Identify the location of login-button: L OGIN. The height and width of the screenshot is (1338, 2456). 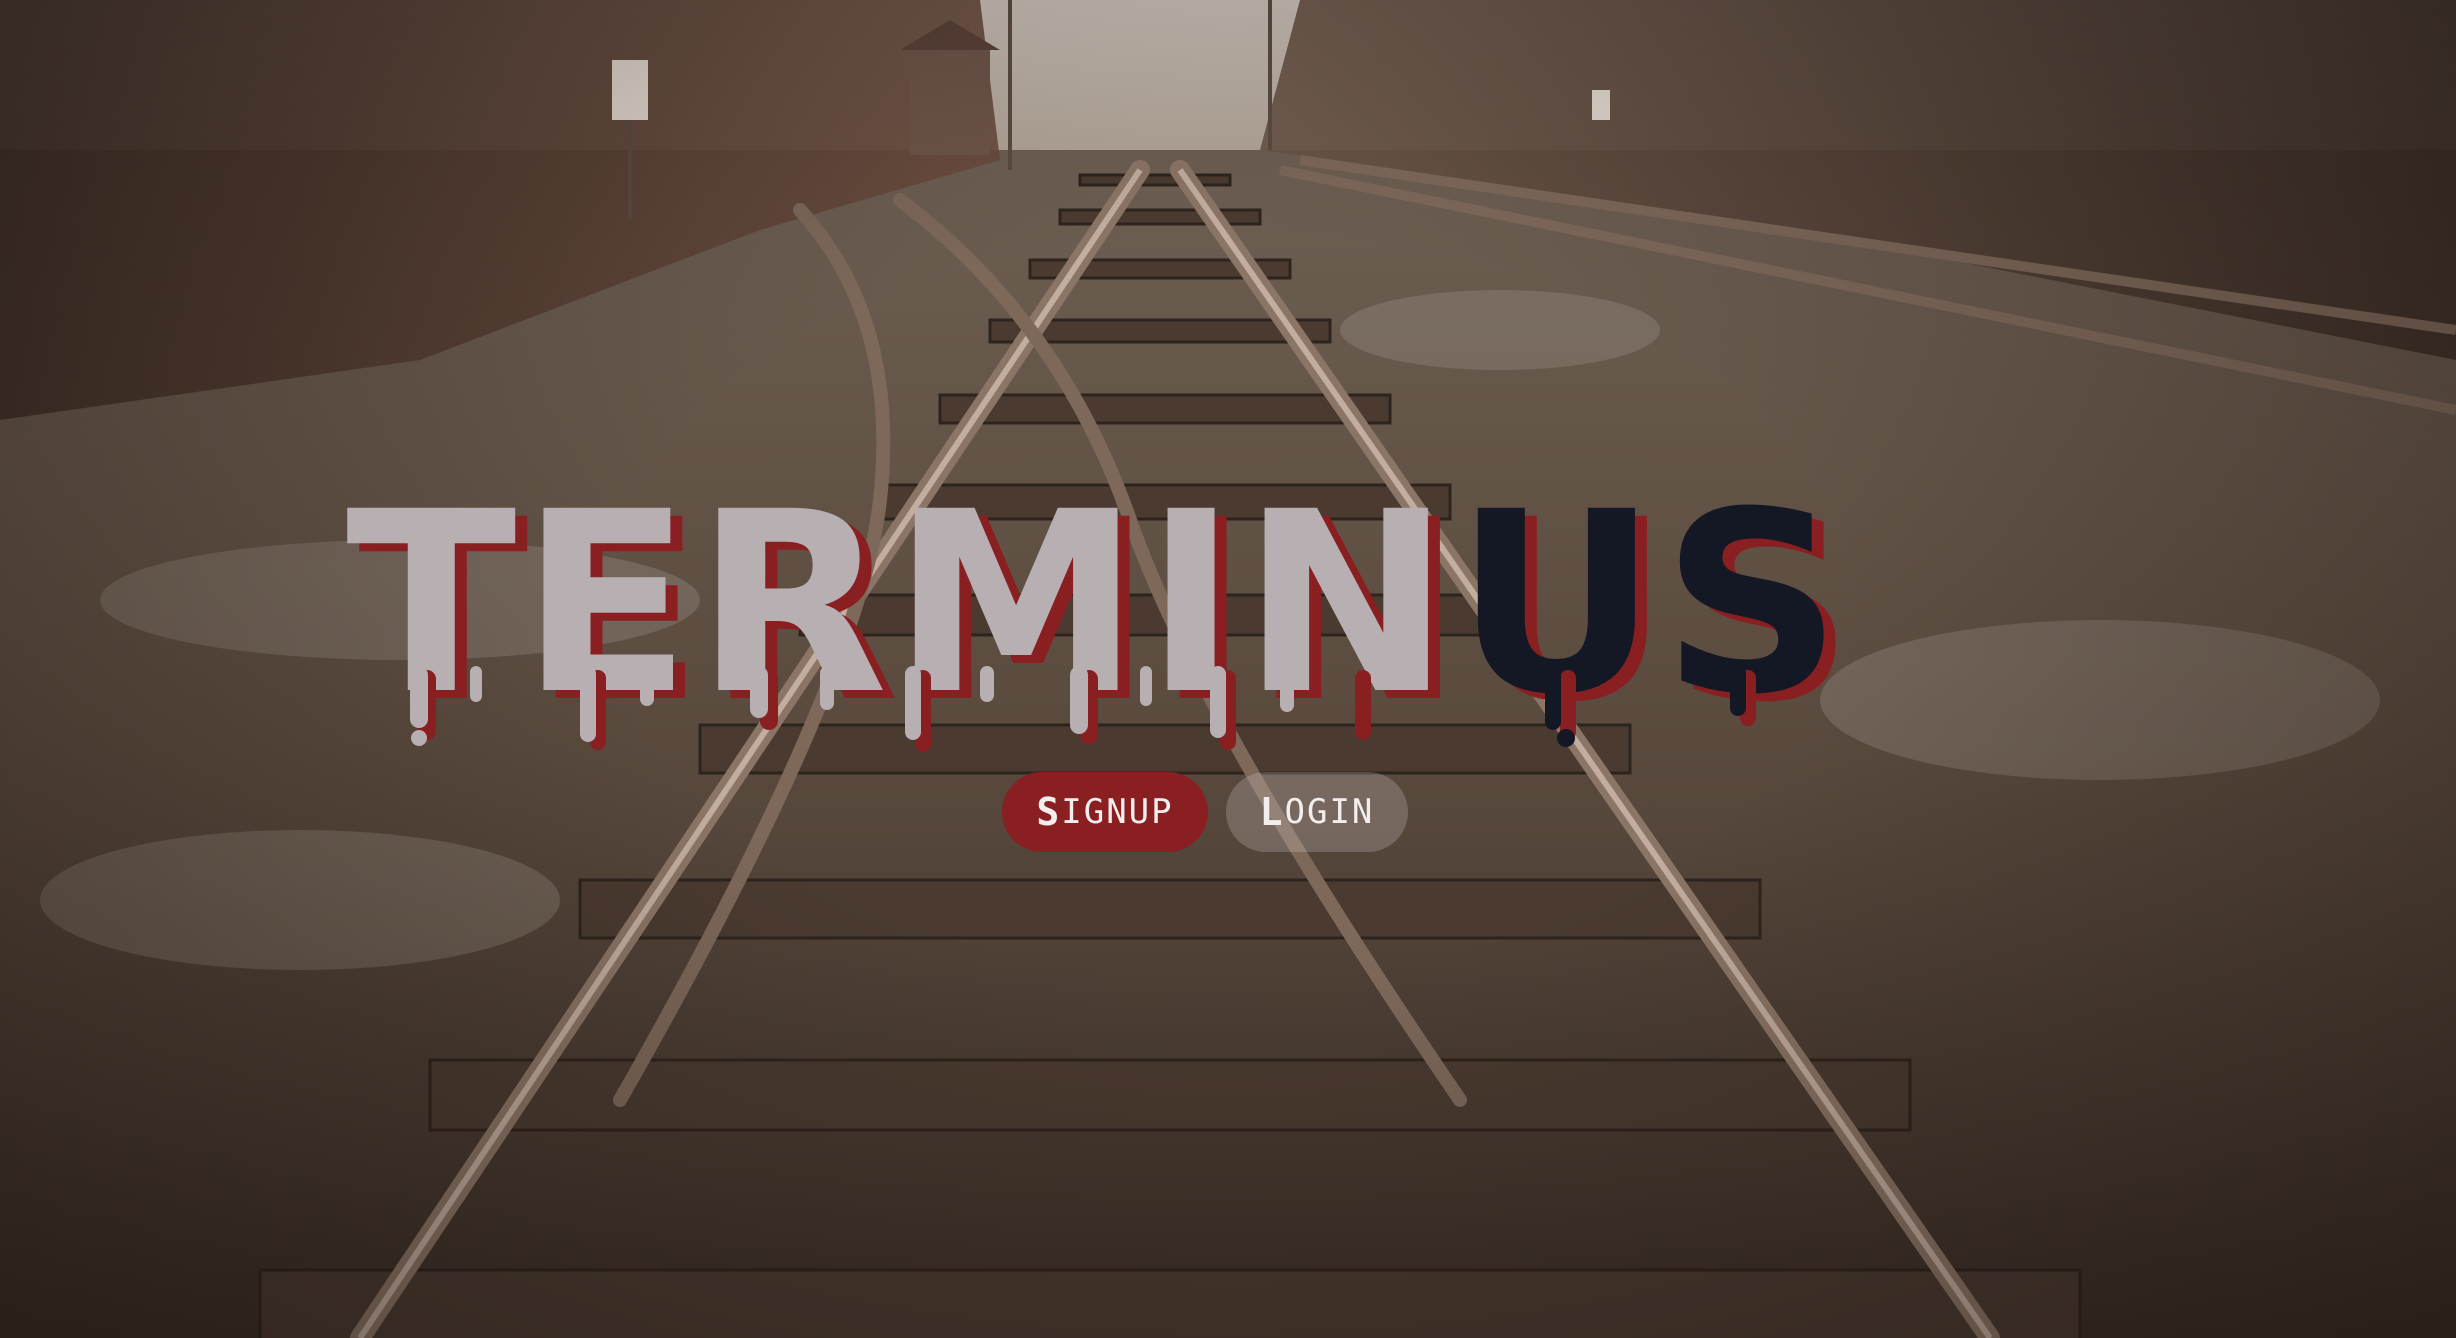
(1317, 812).